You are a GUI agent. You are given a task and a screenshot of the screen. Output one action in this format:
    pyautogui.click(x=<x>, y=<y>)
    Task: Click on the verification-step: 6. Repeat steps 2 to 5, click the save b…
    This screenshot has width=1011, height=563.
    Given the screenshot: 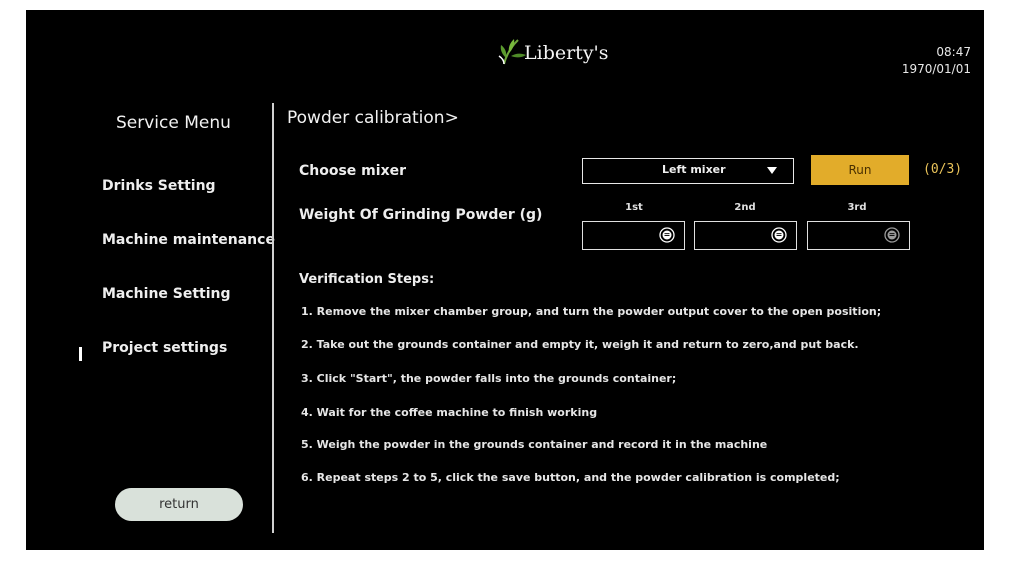 What is the action you would take?
    pyautogui.click(x=570, y=477)
    